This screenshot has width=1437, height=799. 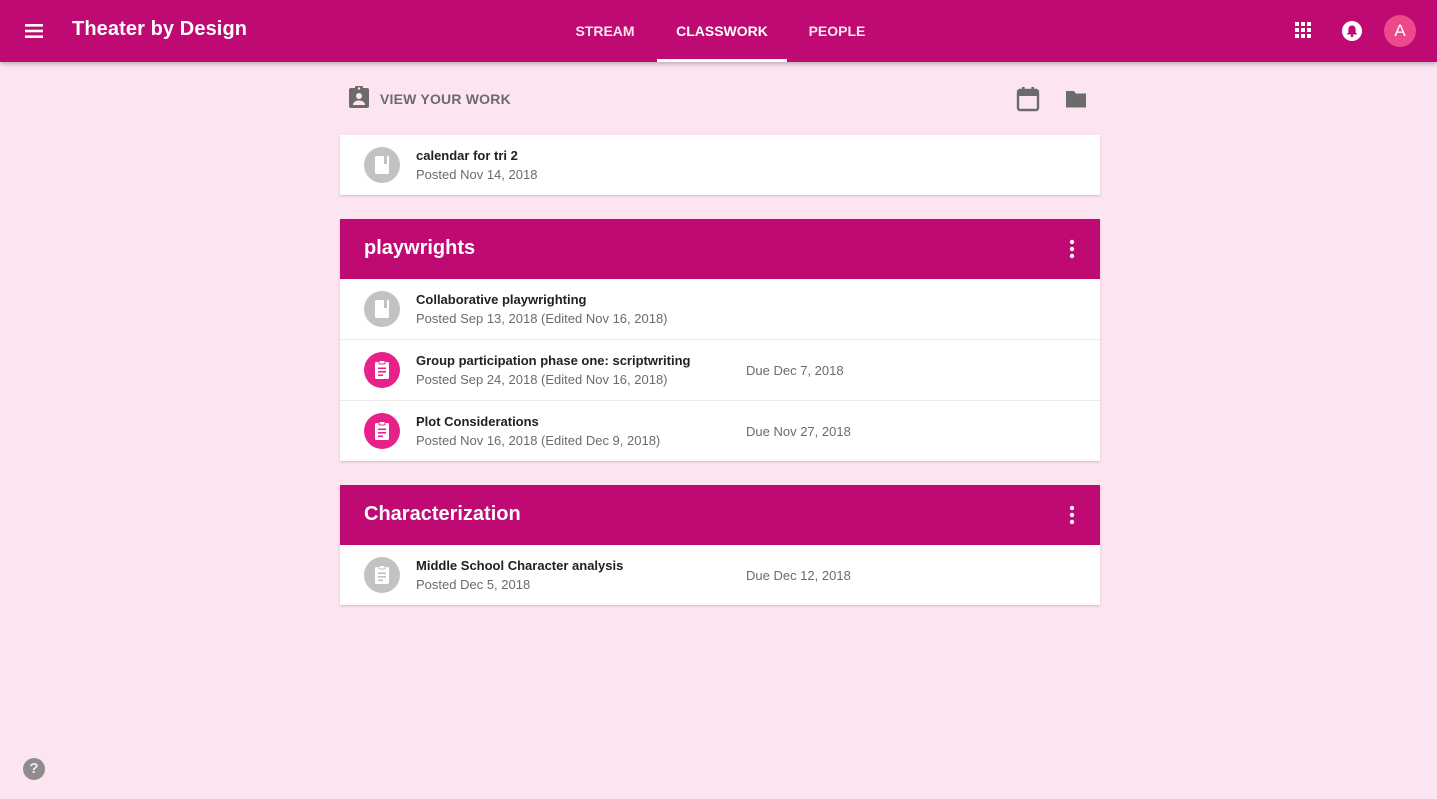 I want to click on menu-icon, so click(x=36, y=31).